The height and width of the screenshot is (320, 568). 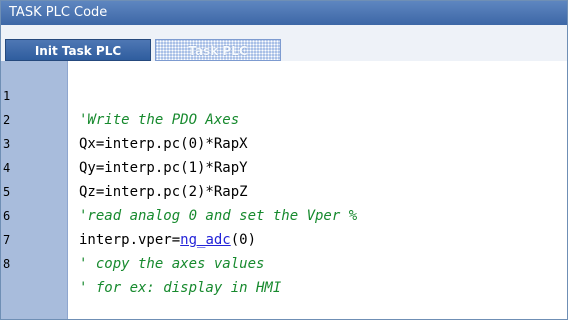 I want to click on code-line: 2 Qx=interp.pc(0)*RapX, so click(x=124, y=118).